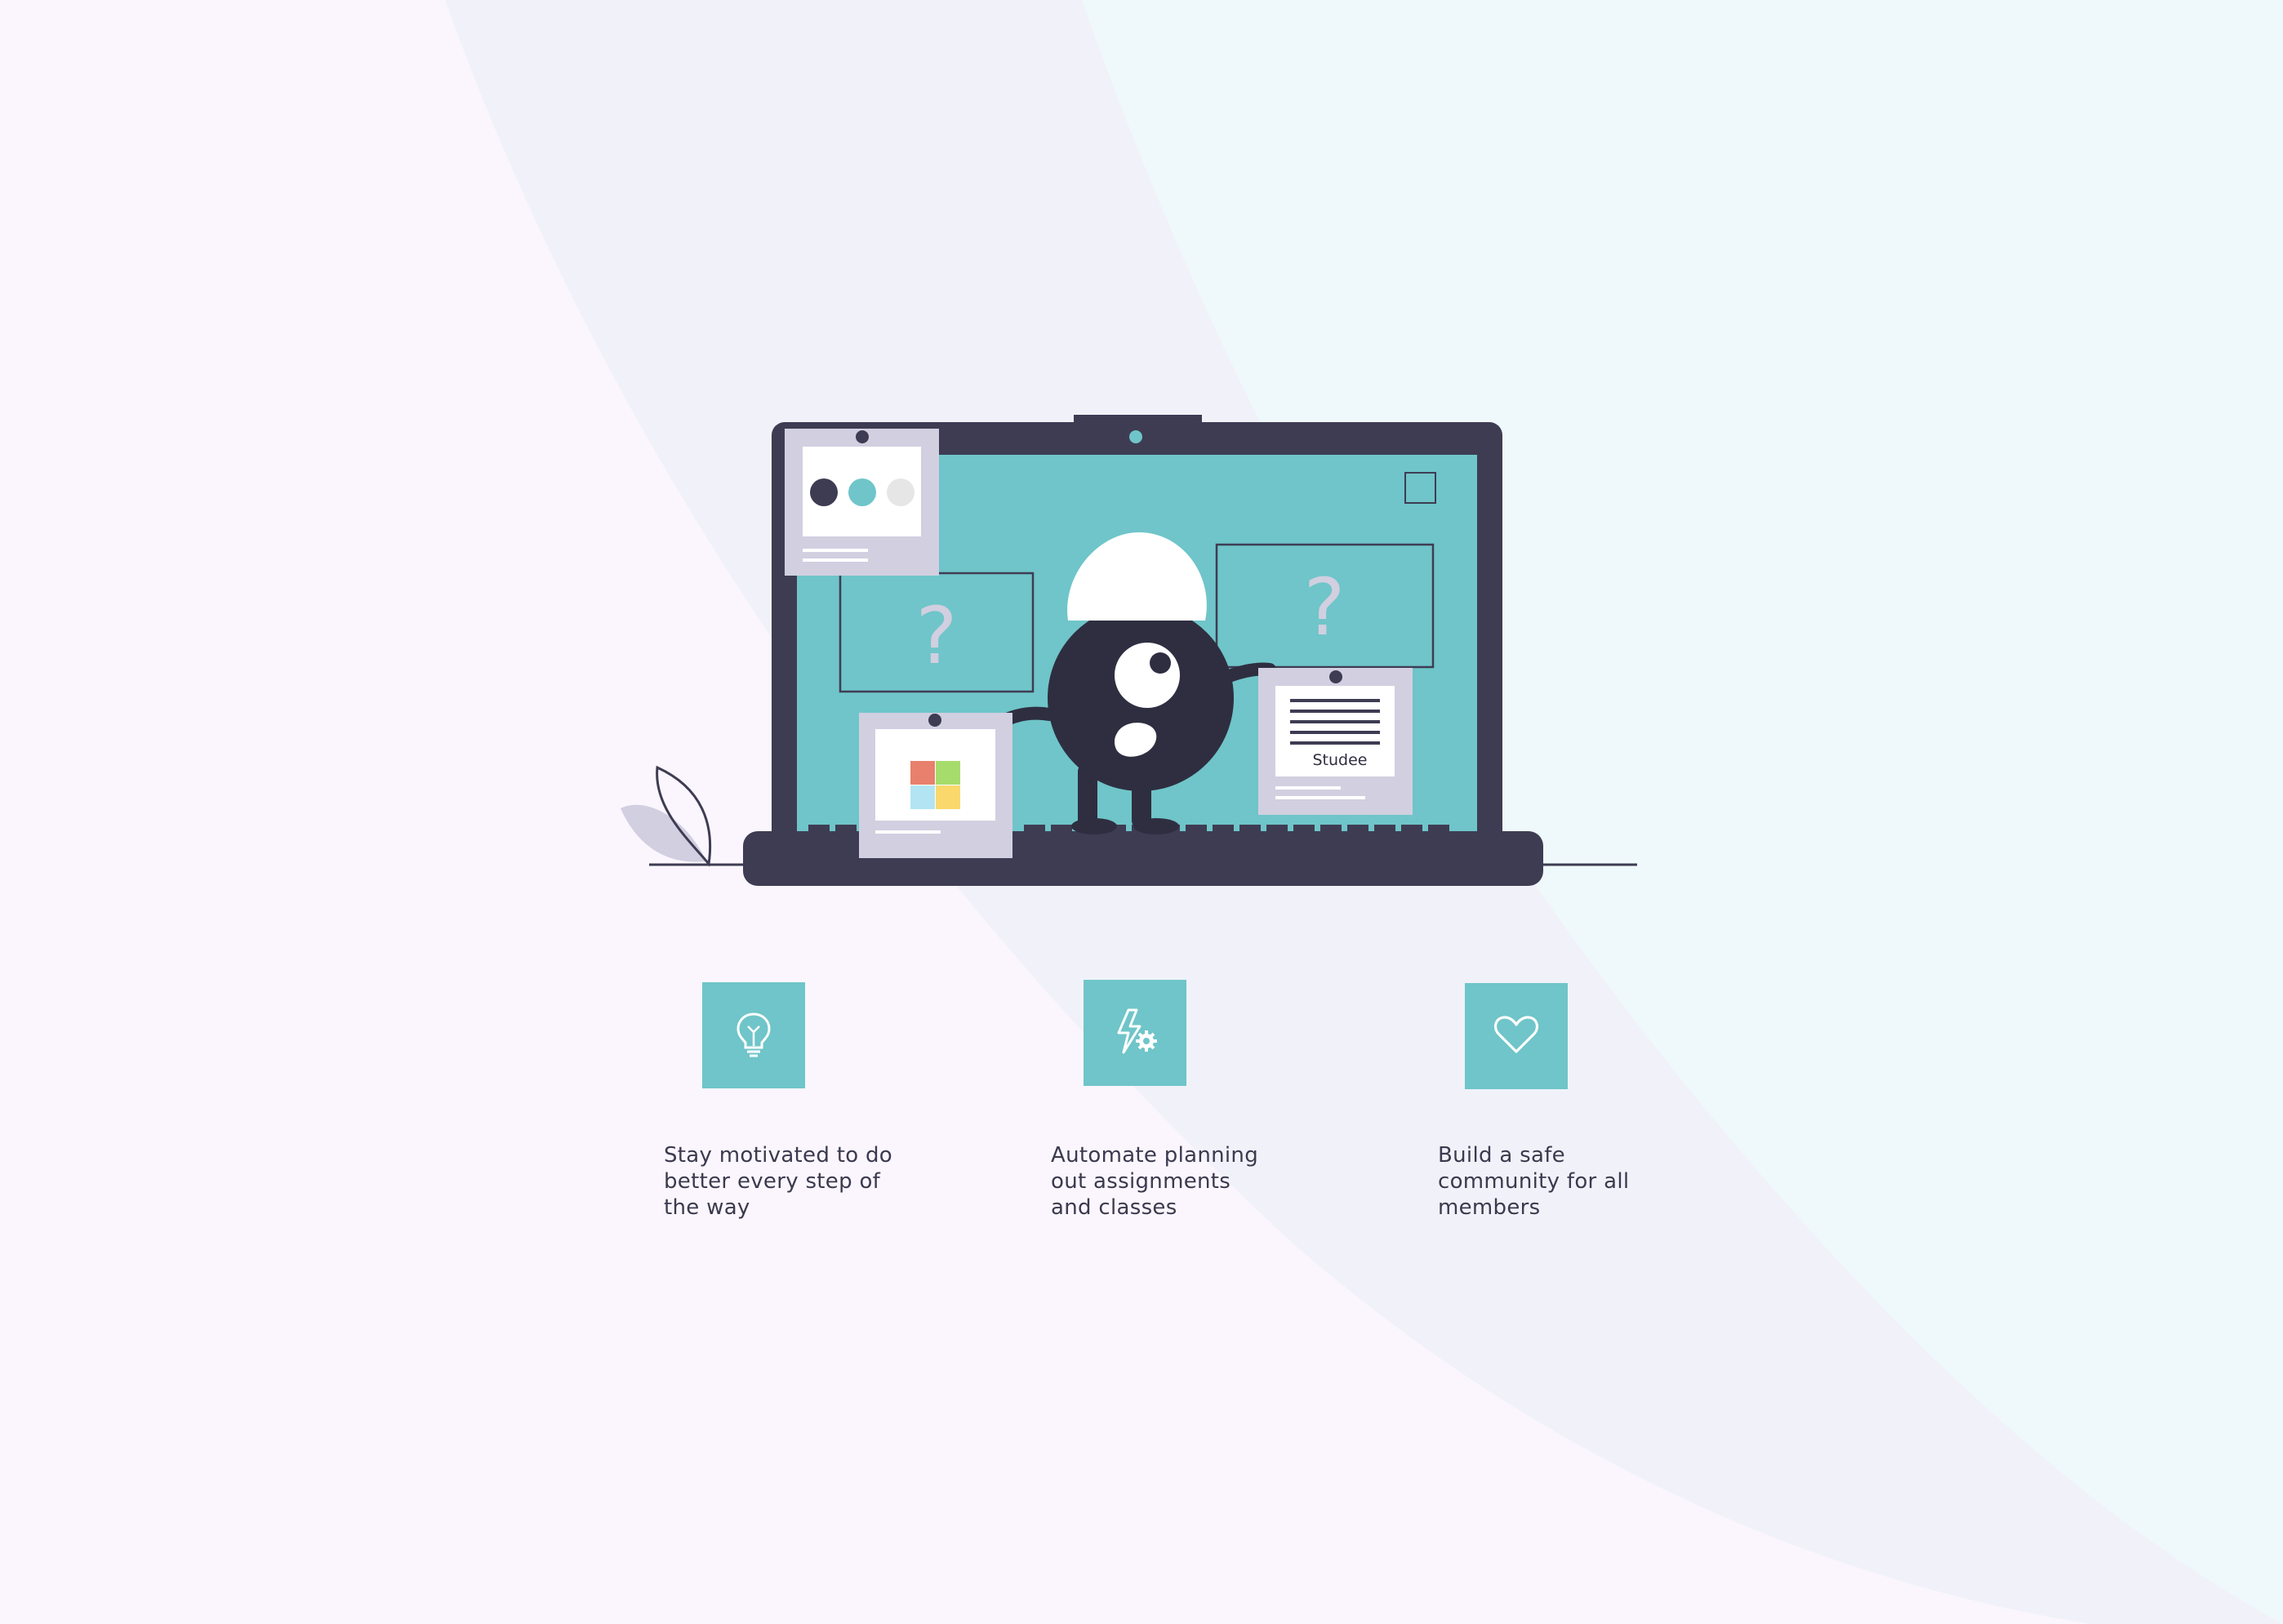 This screenshot has width=2283, height=1624. I want to click on question-mark-right: ?, so click(1325, 607).